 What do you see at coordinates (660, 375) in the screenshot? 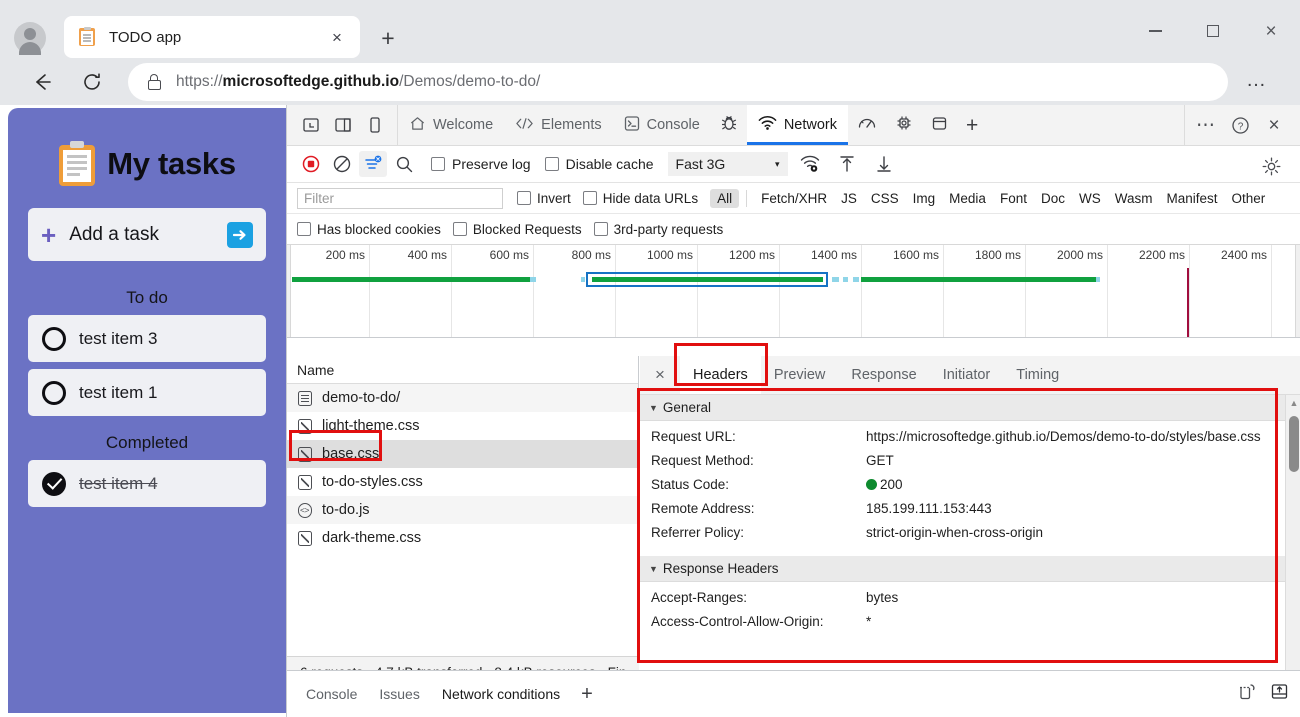
I see `close-detail-icon: ×` at bounding box center [660, 375].